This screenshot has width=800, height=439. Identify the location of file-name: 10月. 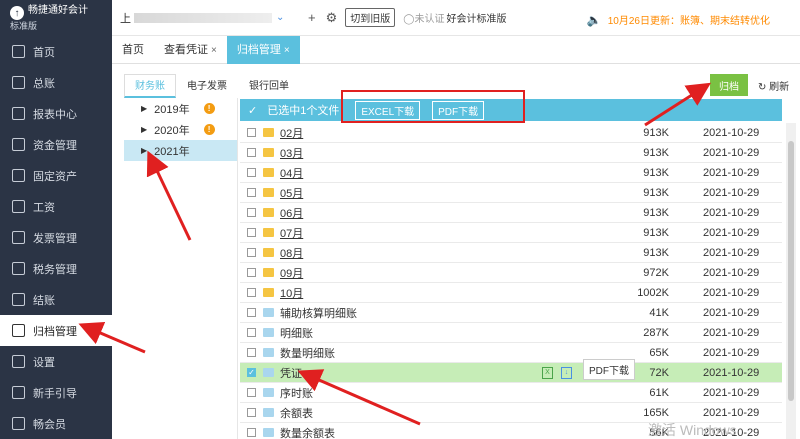
(291, 293).